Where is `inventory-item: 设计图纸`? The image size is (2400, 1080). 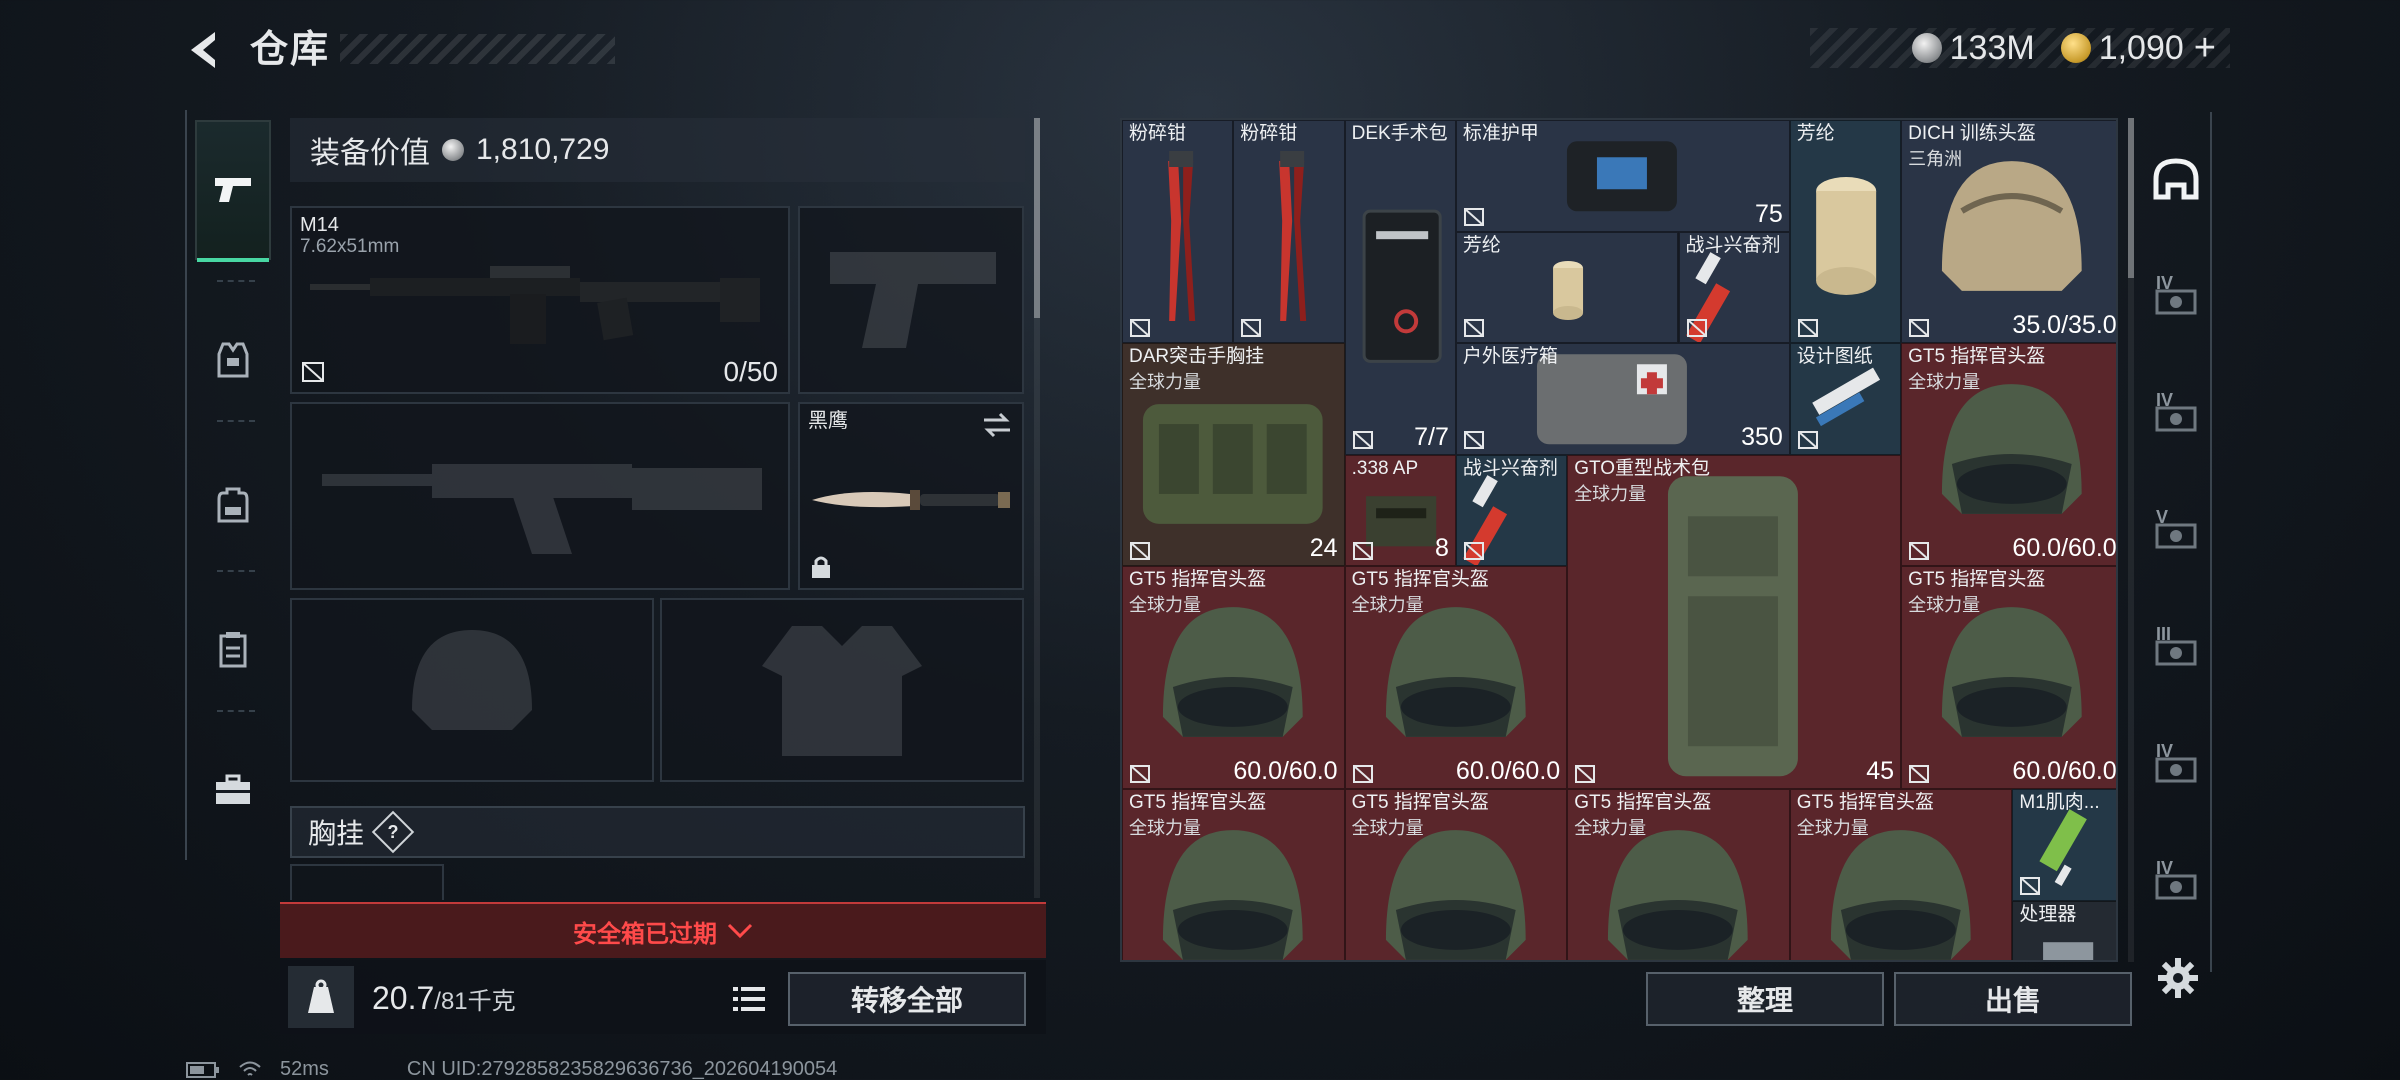
inventory-item: 设计图纸 is located at coordinates (1845, 399).